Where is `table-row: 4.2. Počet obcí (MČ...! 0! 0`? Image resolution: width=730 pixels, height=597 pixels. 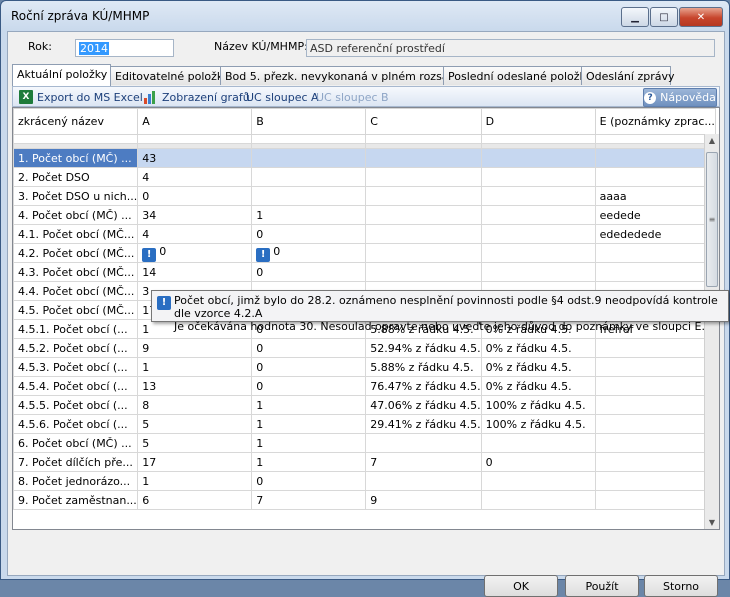 table-row: 4.2. Počet obcí (MČ...! 0! 0 is located at coordinates (364, 253).